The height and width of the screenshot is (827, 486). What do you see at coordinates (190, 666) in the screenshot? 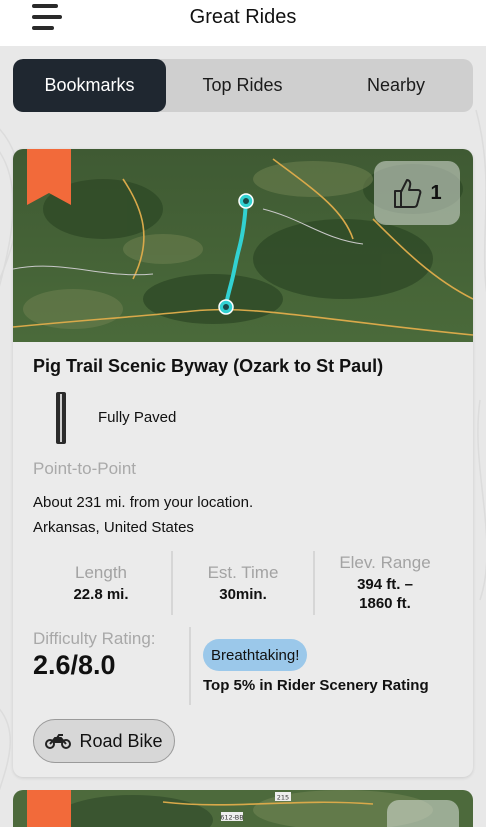
I see `difficulty-divider` at bounding box center [190, 666].